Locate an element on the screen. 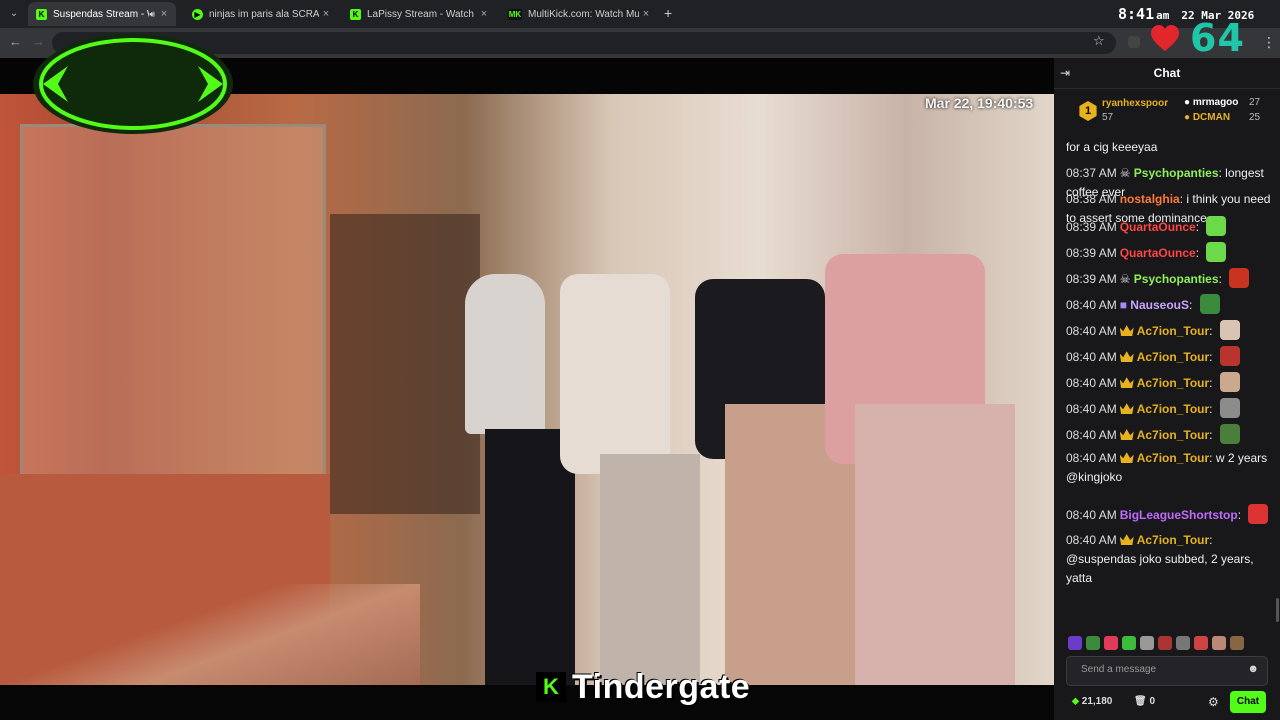 The height and width of the screenshot is (720, 1280). face-5-emote-icon is located at coordinates (1229, 434).